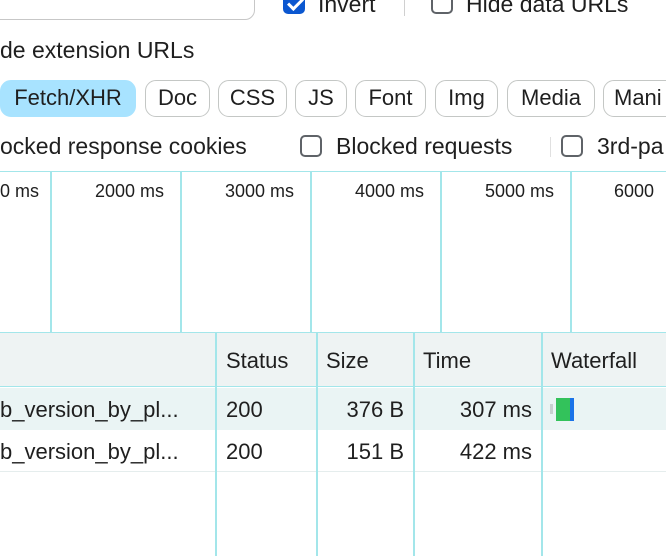 Image resolution: width=666 pixels, height=556 pixels. Describe the element at coordinates (347, 8) in the screenshot. I see `invert-label: Invert` at that location.